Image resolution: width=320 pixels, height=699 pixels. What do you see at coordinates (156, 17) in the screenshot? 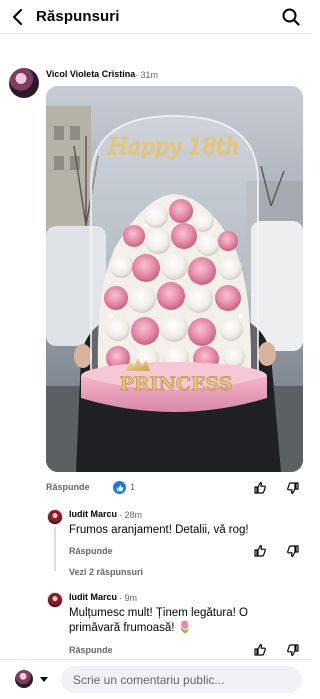
I see `top-bar: Răspunsuri` at bounding box center [156, 17].